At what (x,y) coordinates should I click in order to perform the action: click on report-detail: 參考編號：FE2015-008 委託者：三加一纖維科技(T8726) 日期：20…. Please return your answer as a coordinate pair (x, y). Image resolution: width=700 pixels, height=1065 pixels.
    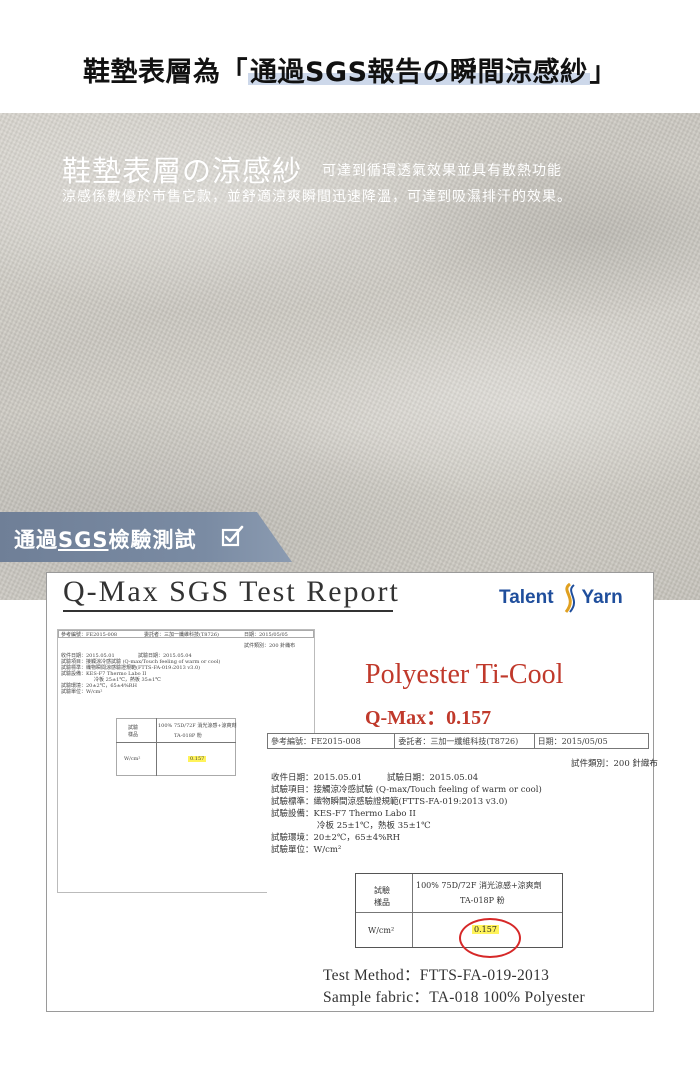
    Looking at the image, I should click on (462, 841).